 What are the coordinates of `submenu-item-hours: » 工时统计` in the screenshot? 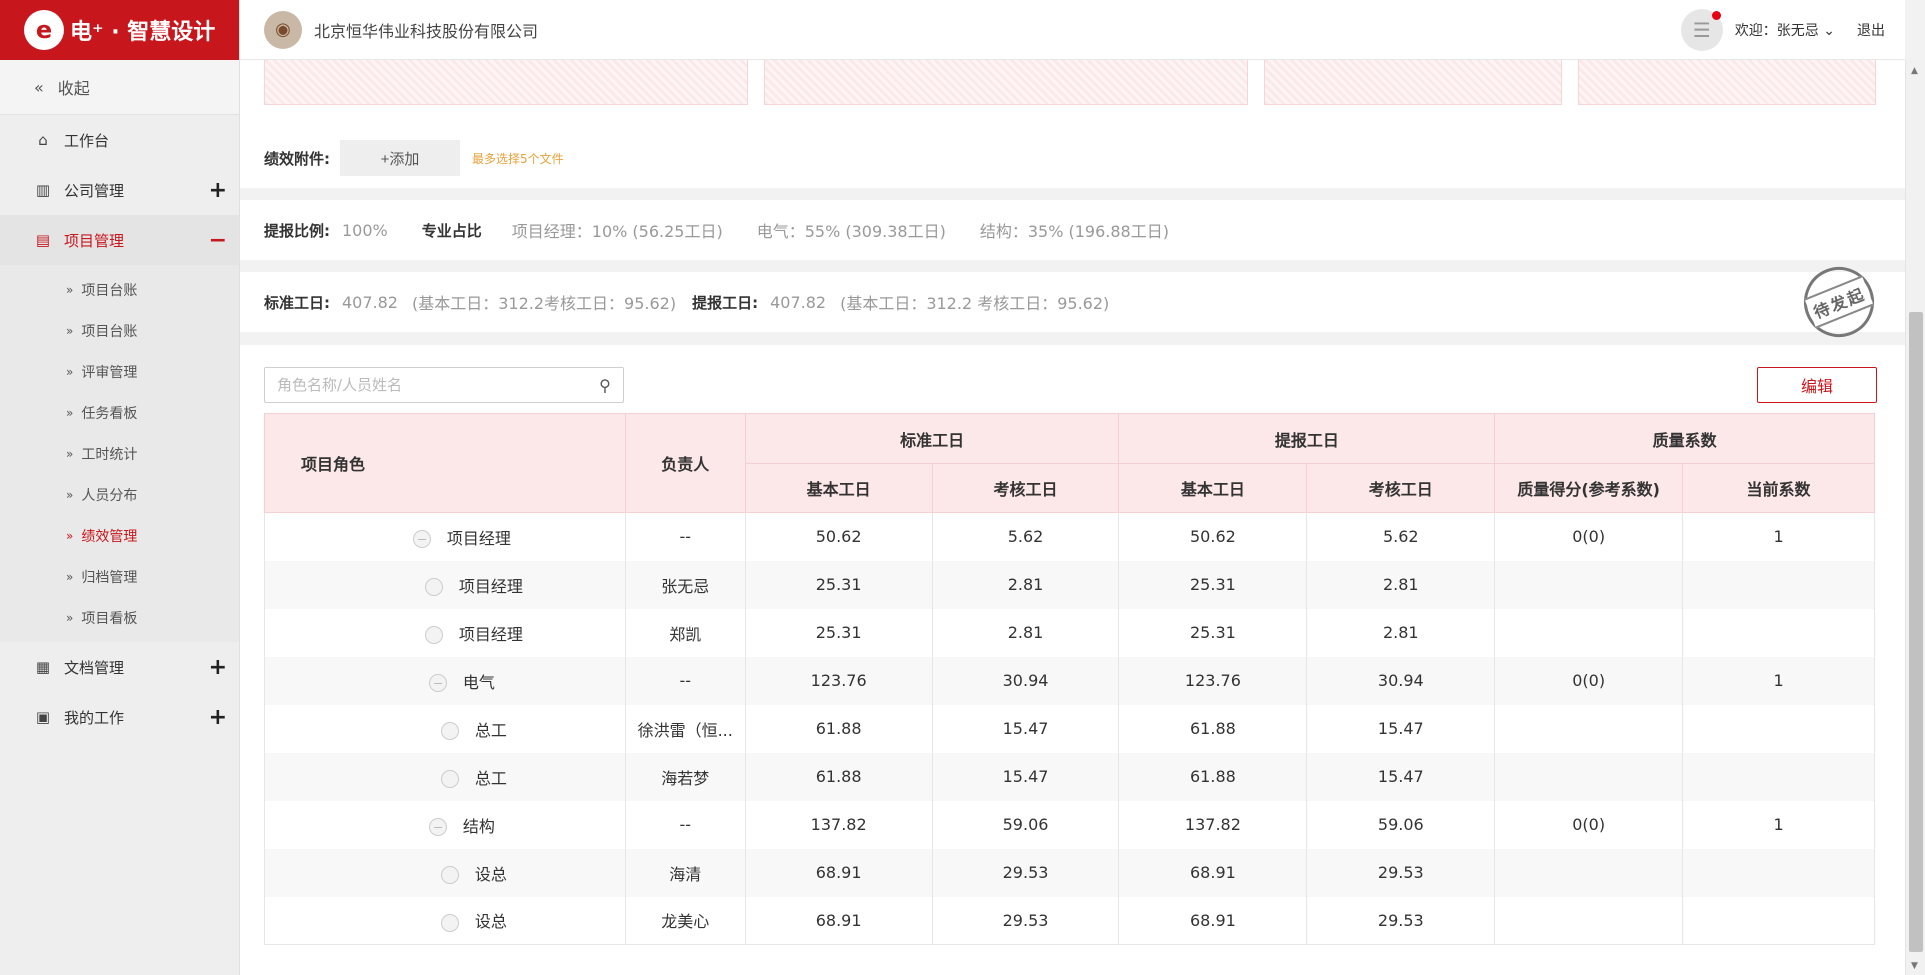 It's located at (119, 453).